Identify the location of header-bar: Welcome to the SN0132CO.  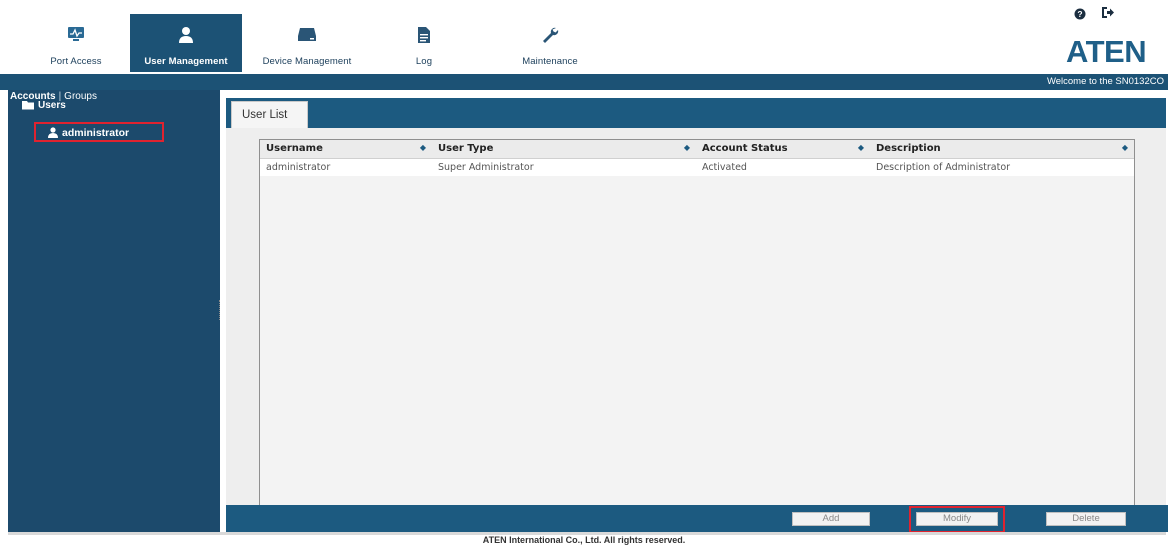
(584, 82).